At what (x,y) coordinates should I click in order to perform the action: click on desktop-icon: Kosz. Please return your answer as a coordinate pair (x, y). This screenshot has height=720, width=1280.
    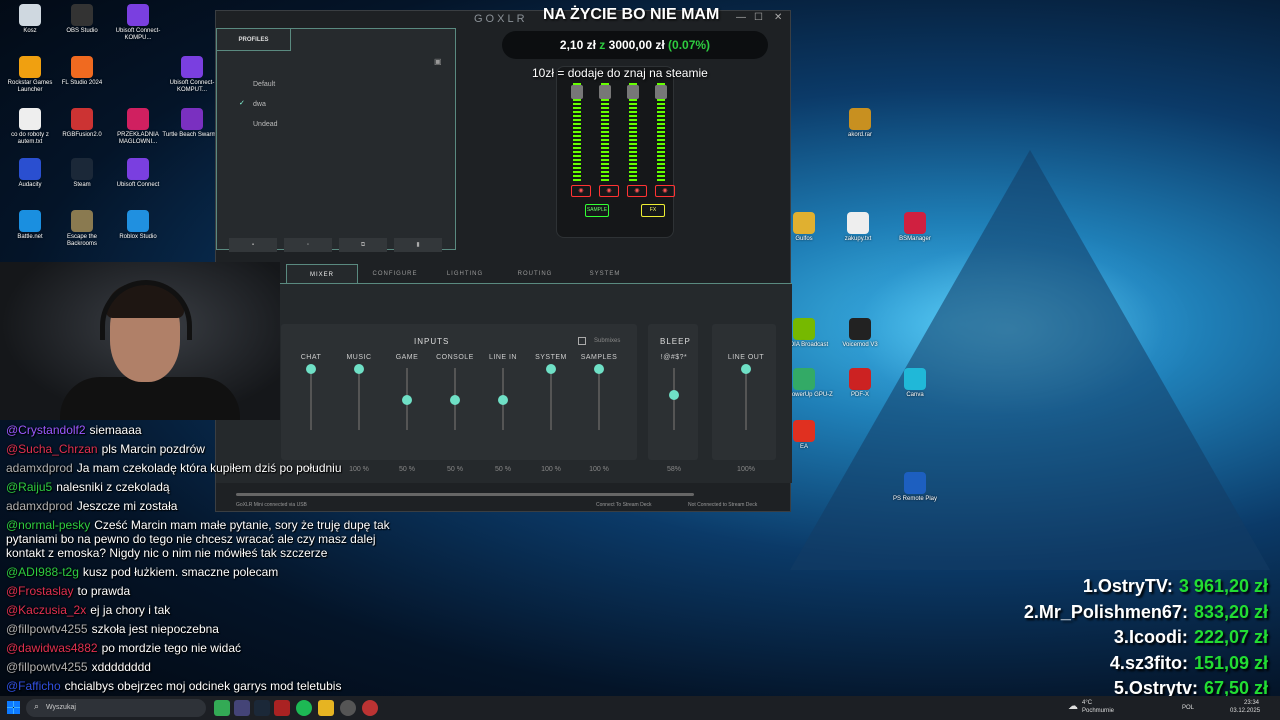
    Looking at the image, I should click on (30, 19).